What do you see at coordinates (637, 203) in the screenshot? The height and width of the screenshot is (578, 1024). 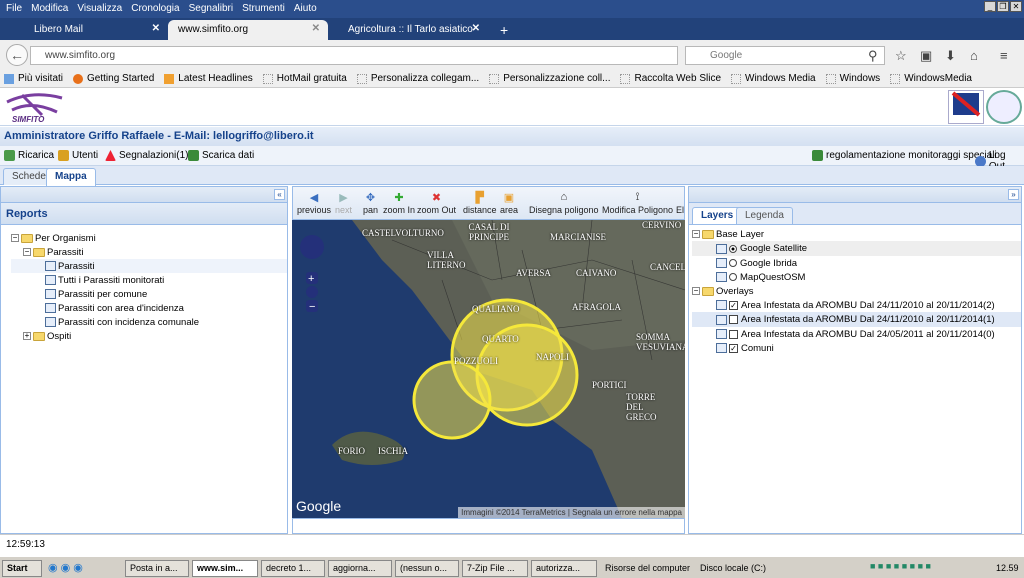 I see `edit-polygon-button: ⟟ Modifica Poligono` at bounding box center [637, 203].